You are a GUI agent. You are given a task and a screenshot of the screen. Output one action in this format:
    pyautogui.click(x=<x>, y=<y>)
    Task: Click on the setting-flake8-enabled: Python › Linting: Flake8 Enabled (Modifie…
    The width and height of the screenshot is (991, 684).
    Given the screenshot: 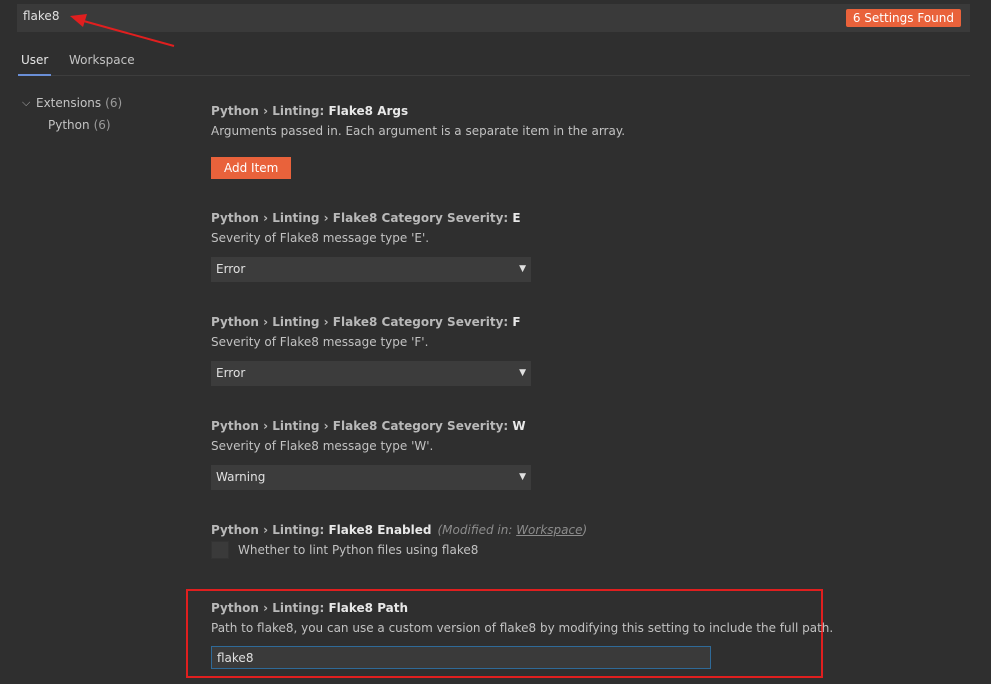 What is the action you would take?
    pyautogui.click(x=521, y=541)
    